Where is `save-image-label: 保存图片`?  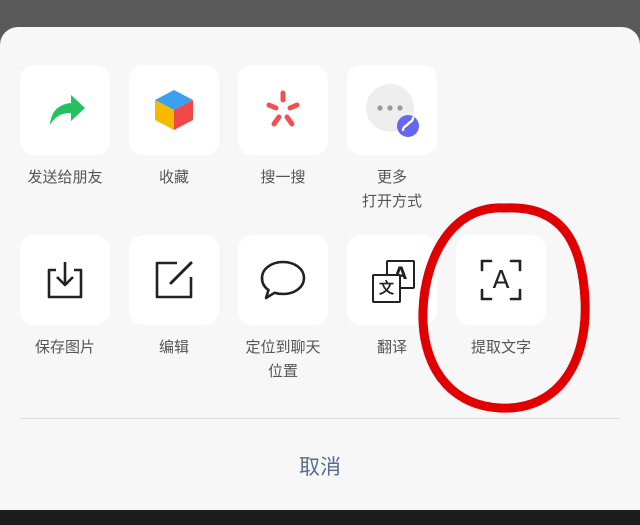
save-image-label: 保存图片 is located at coordinates (64, 347).